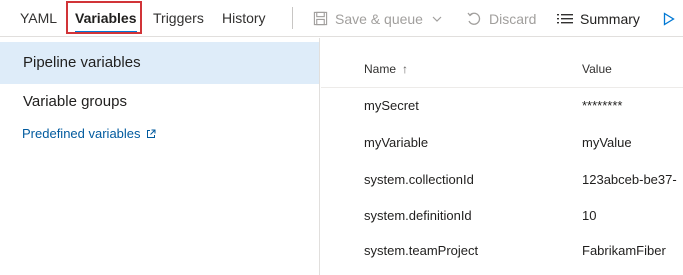  Describe the element at coordinates (624, 250) in the screenshot. I see `variable-value: FabrikamFiber` at that location.